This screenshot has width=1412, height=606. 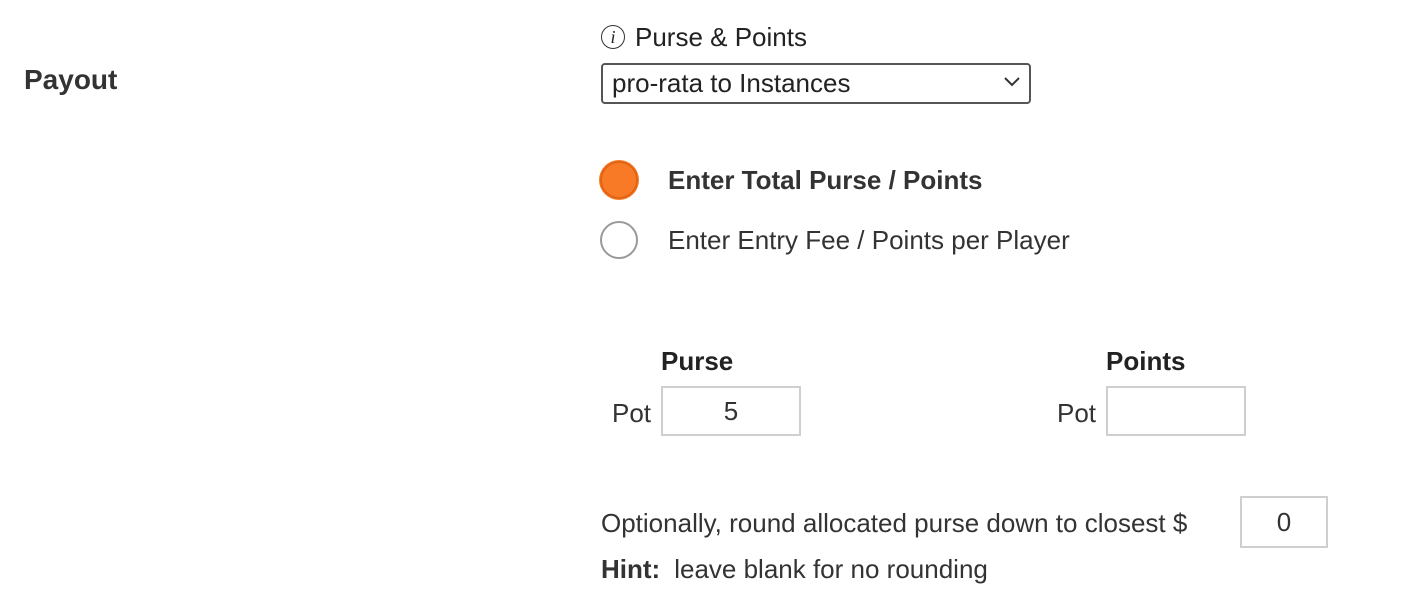 I want to click on hint-text: leave blank for no rounding, so click(x=831, y=569).